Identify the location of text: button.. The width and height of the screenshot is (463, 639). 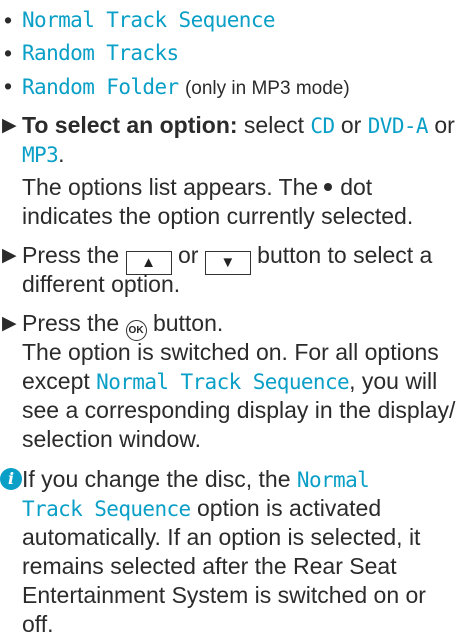
(188, 323).